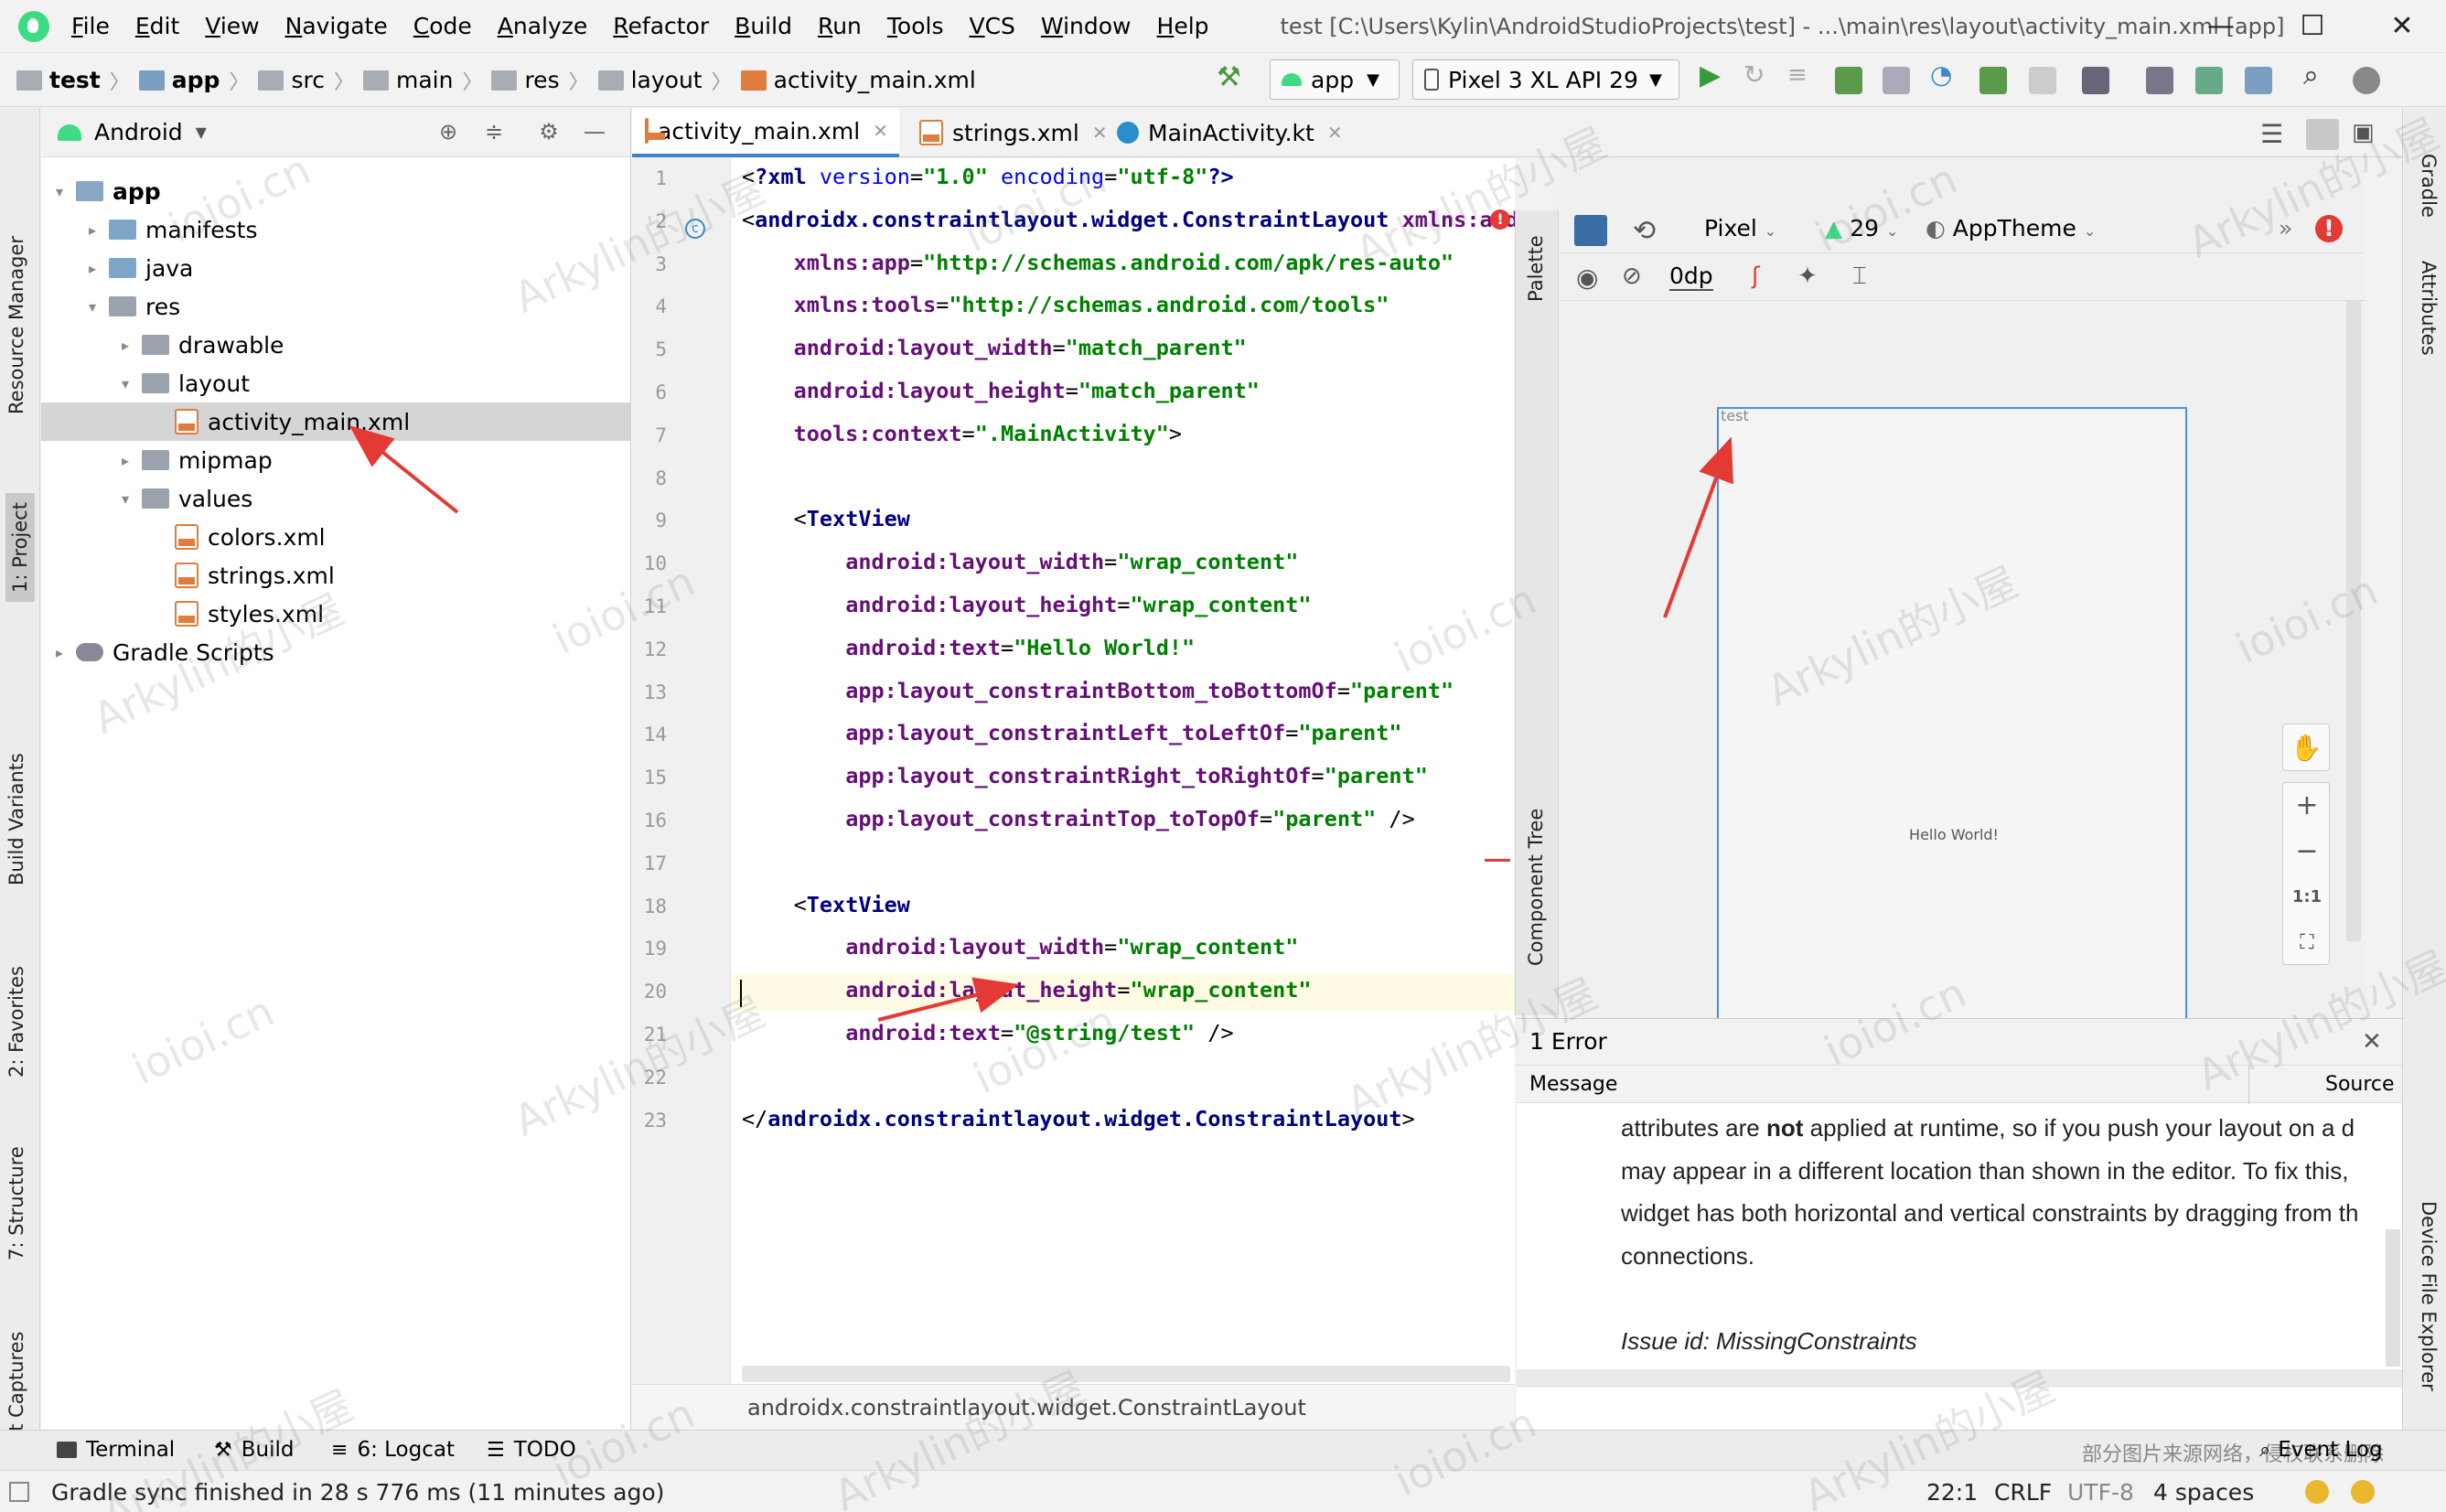  What do you see at coordinates (254, 1450) in the screenshot?
I see `tab-build: ⚒ Build` at bounding box center [254, 1450].